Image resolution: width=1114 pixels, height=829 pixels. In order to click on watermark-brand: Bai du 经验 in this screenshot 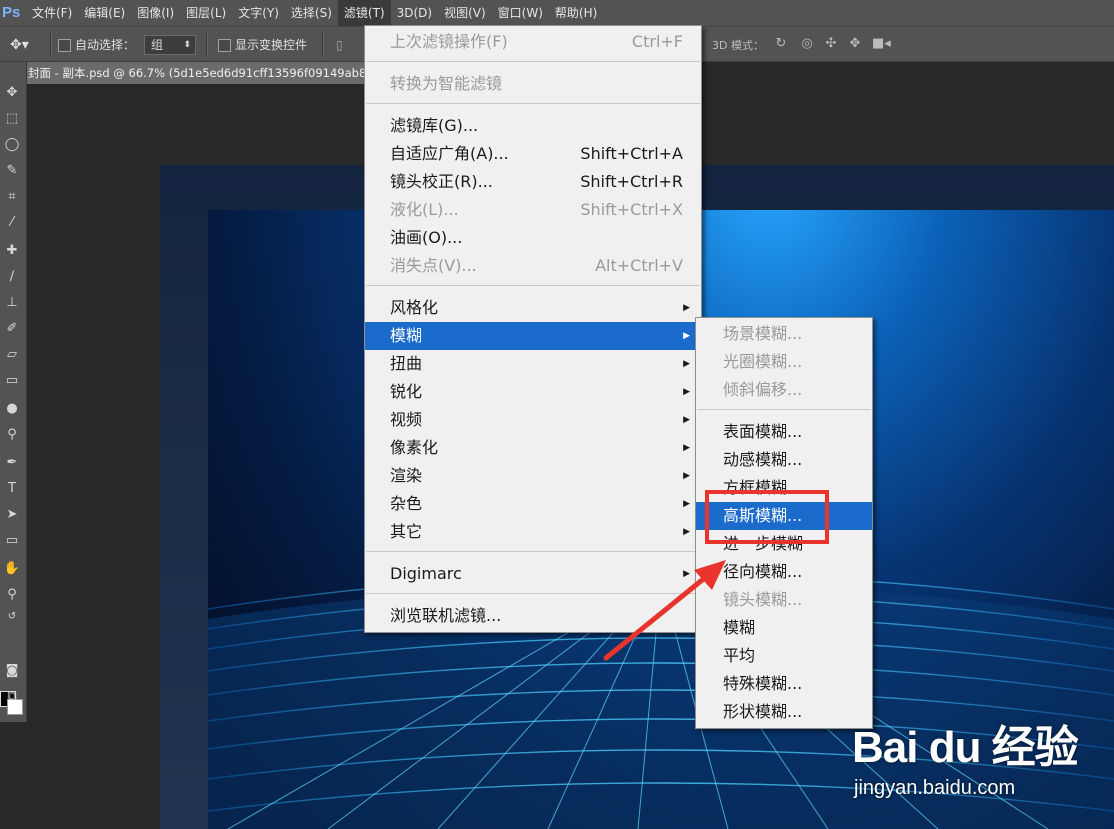, I will do `click(965, 747)`.